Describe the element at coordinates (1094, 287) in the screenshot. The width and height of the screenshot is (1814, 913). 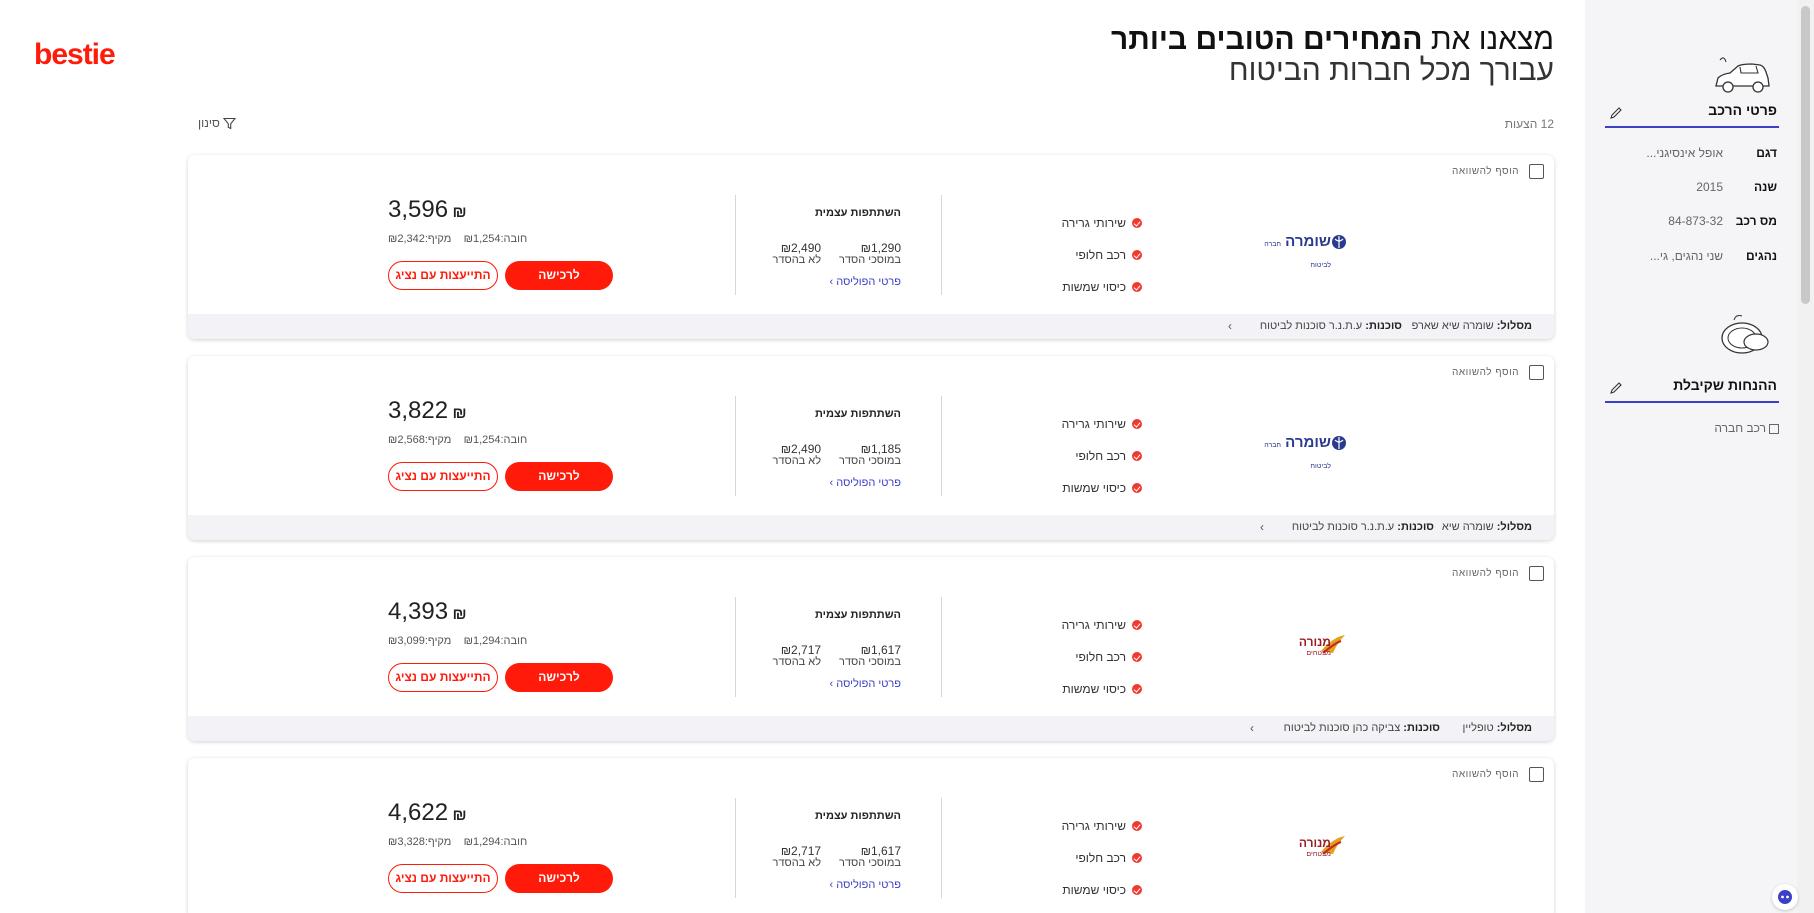
I see `coverage-label: כיסוי שמשות` at that location.